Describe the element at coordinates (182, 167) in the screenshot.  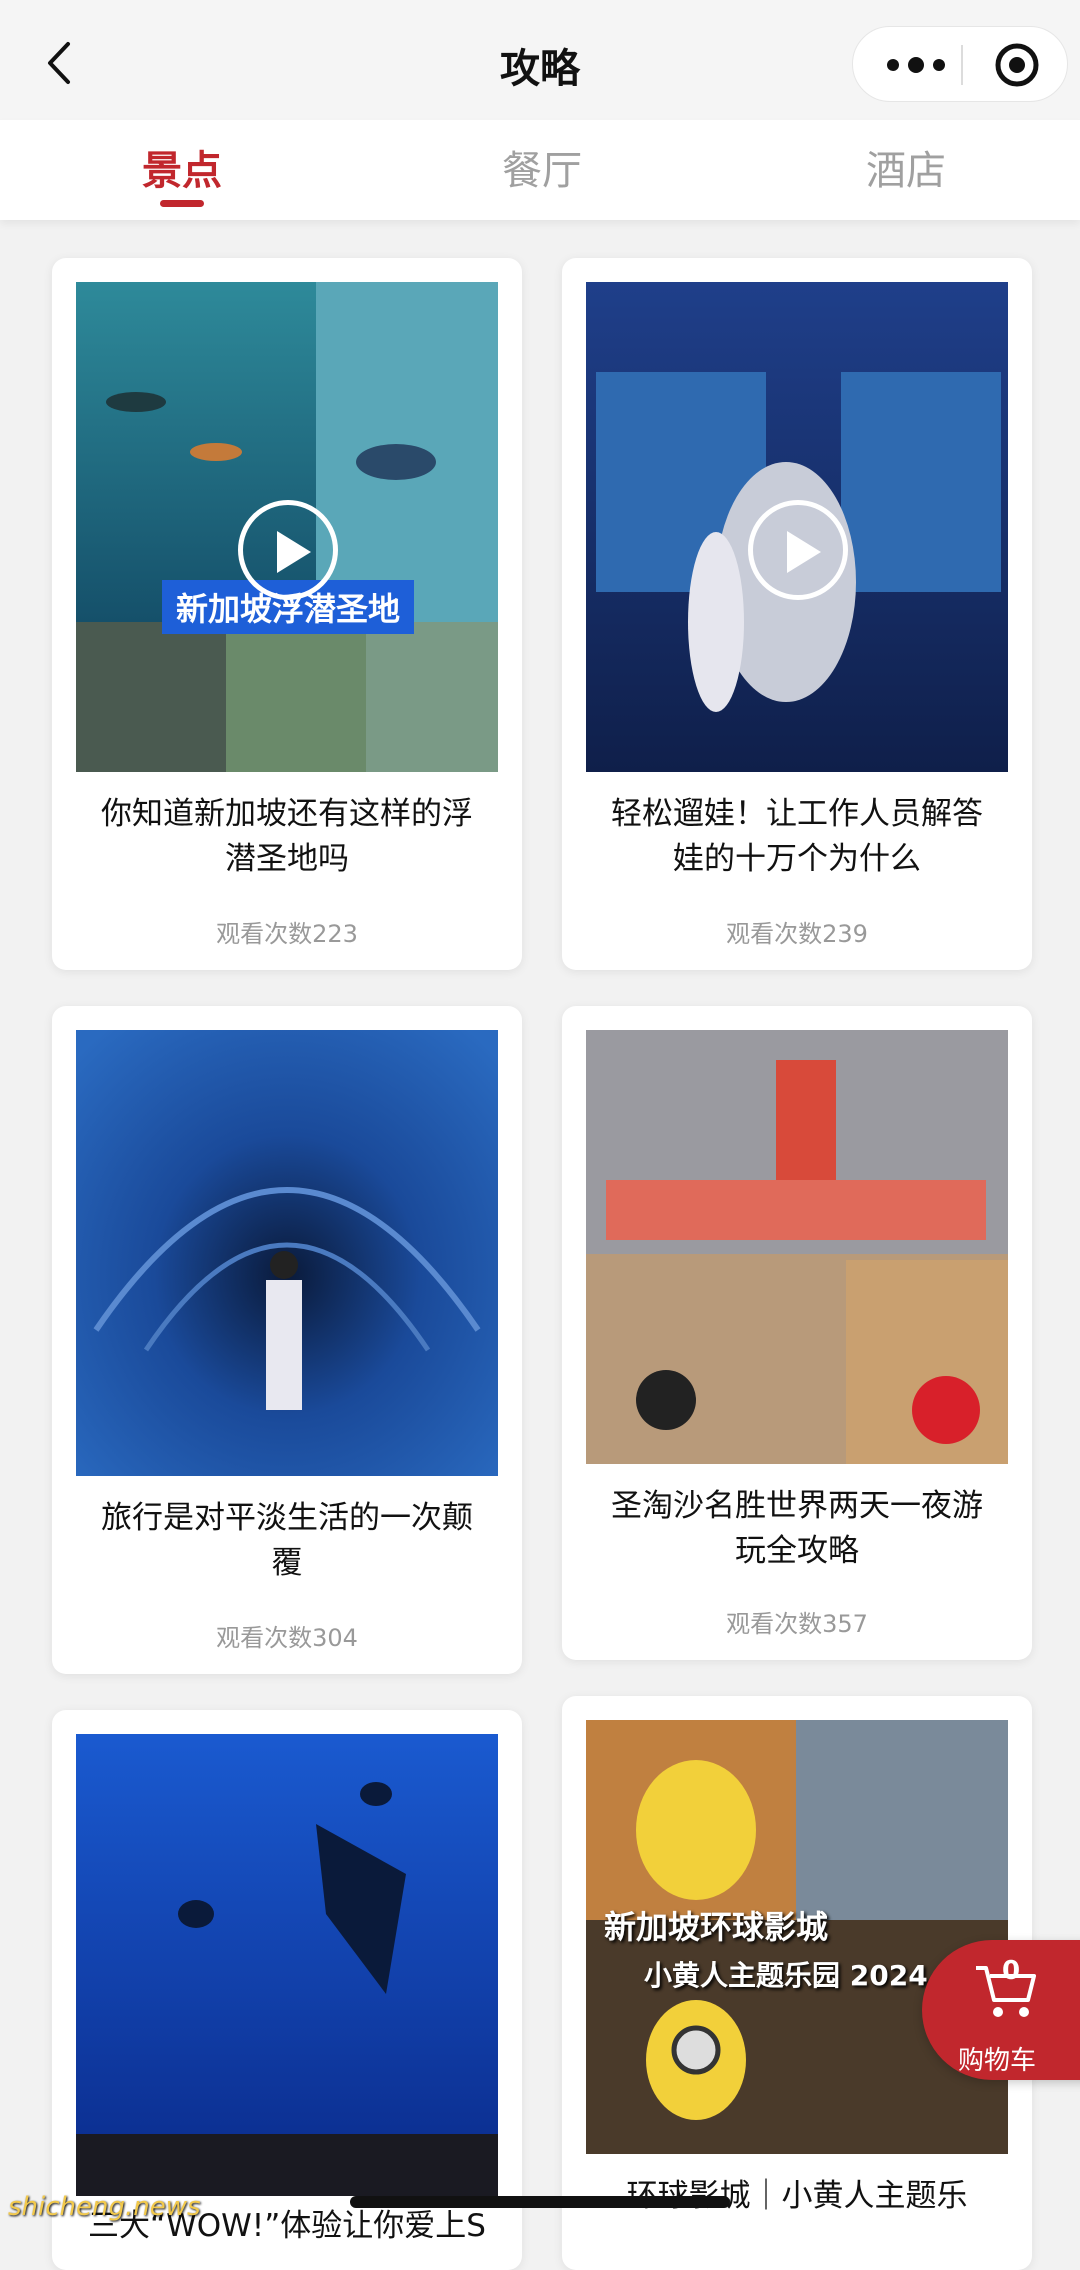
I see `tab-attractions: 景点` at that location.